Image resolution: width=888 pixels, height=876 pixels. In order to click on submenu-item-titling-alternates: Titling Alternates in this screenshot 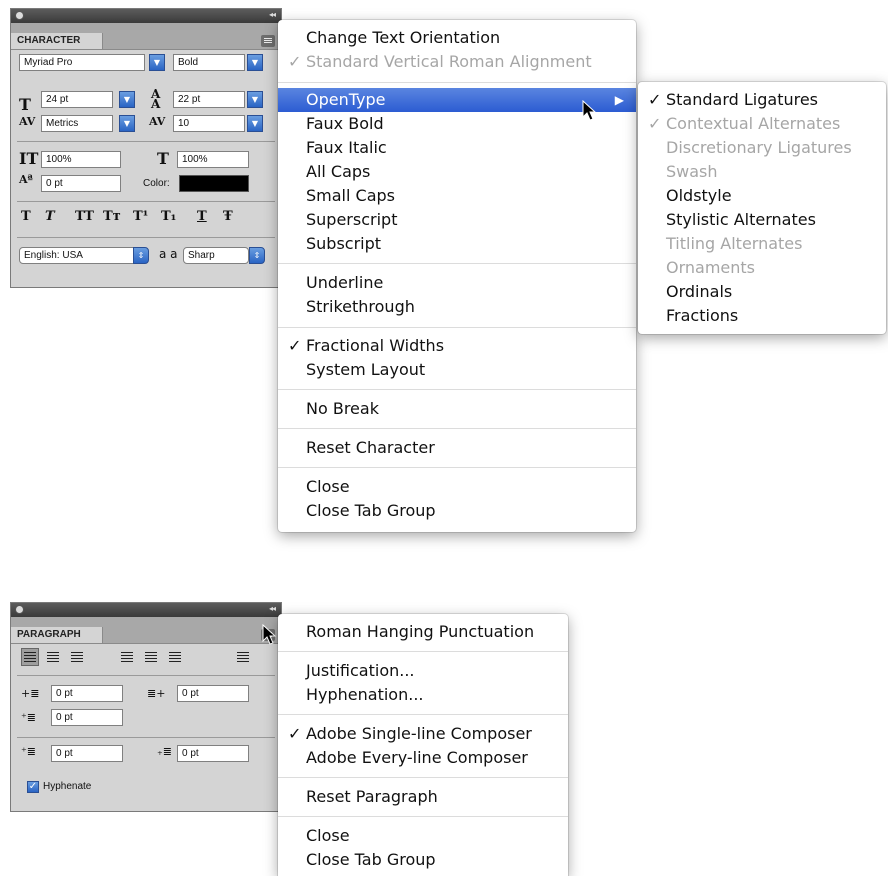, I will do `click(762, 244)`.